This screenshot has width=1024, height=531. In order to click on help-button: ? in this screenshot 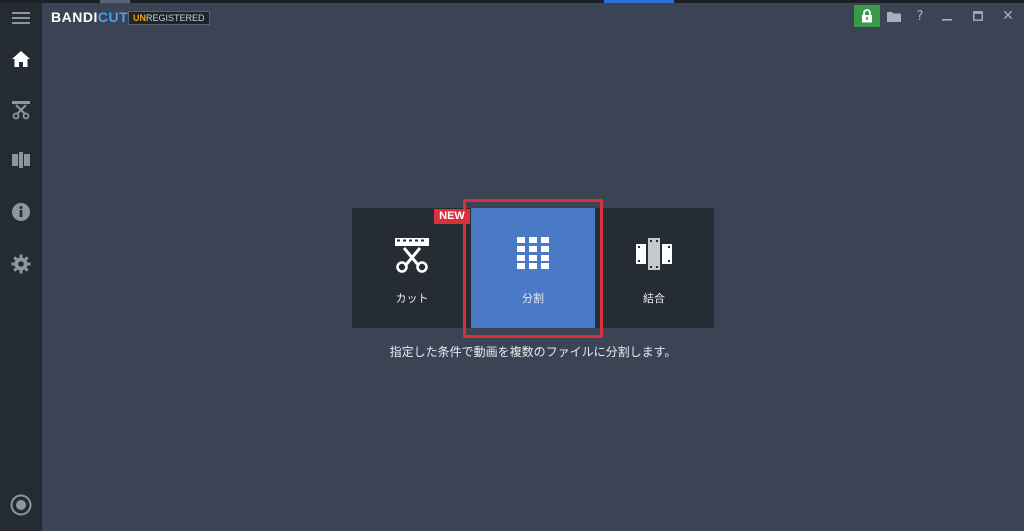, I will do `click(920, 16)`.